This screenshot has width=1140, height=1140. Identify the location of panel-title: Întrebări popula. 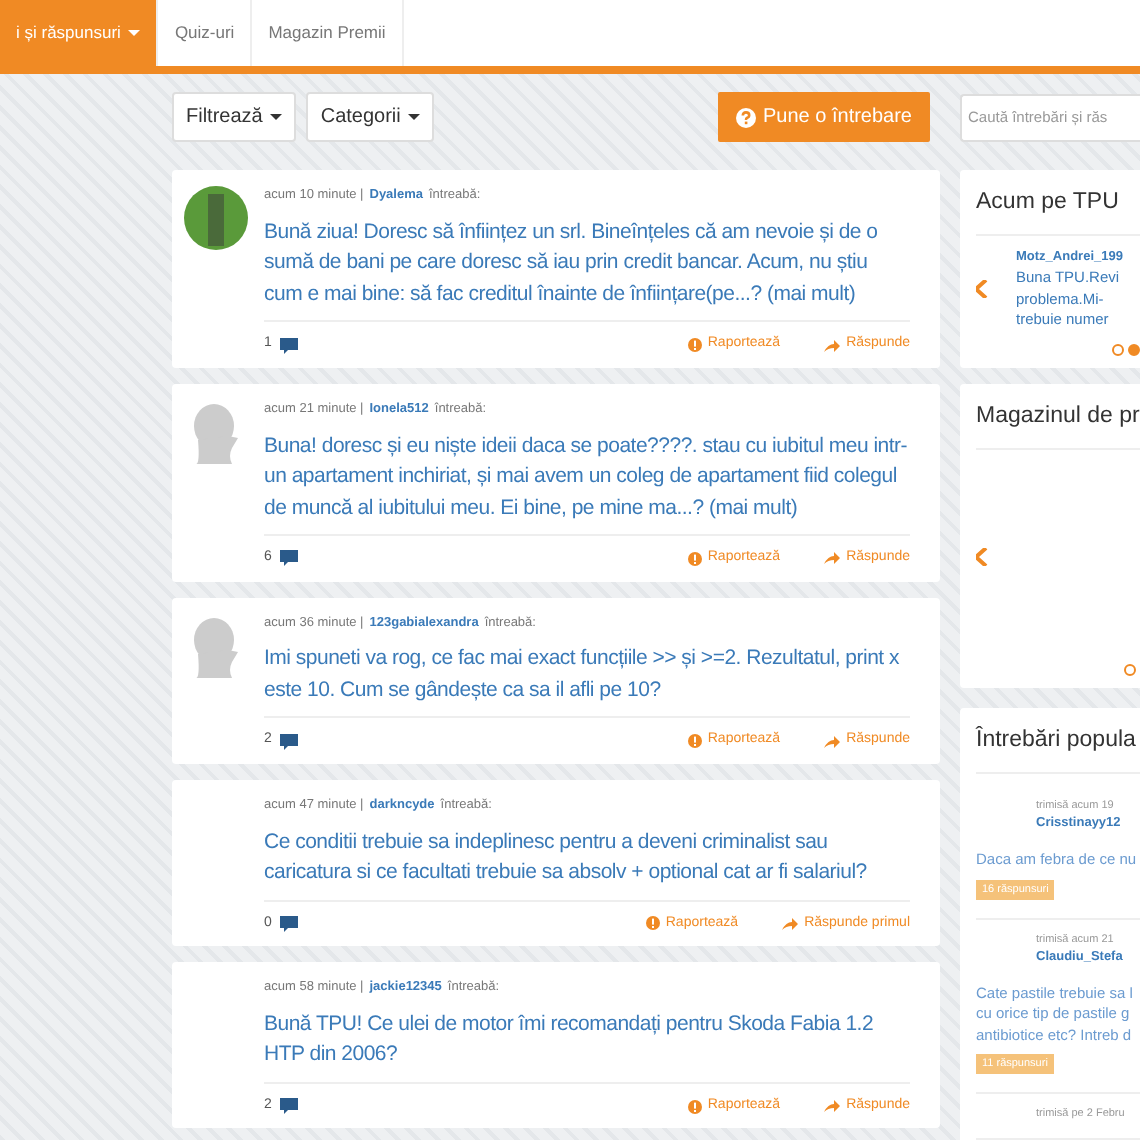
(1058, 748).